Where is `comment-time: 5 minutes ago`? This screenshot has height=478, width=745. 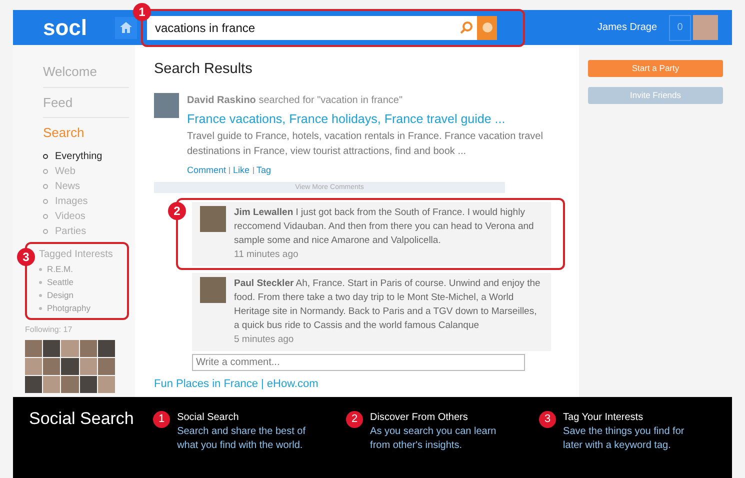 comment-time: 5 minutes ago is located at coordinates (264, 340).